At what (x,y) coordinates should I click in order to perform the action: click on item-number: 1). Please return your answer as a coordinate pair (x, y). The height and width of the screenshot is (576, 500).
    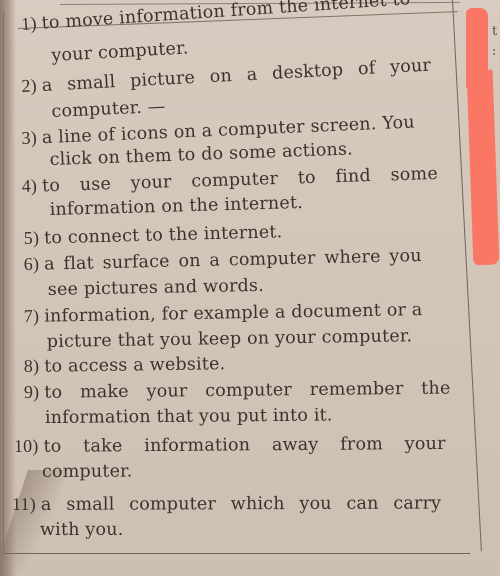
    Looking at the image, I should click on (29, 24).